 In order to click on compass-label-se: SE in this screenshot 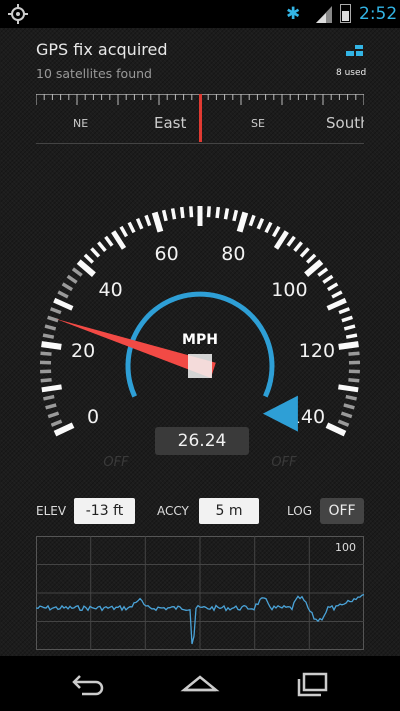, I will do `click(258, 123)`.